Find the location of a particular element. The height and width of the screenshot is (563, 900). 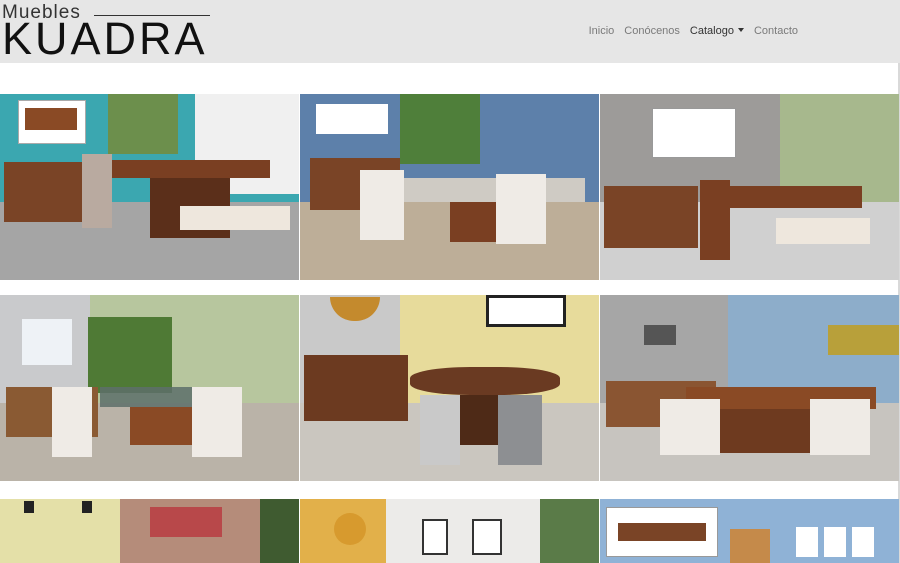

console-table is located at coordinates (44, 192).